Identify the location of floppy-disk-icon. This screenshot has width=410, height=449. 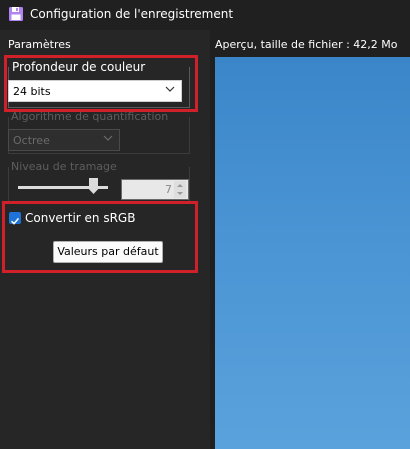
(16, 14).